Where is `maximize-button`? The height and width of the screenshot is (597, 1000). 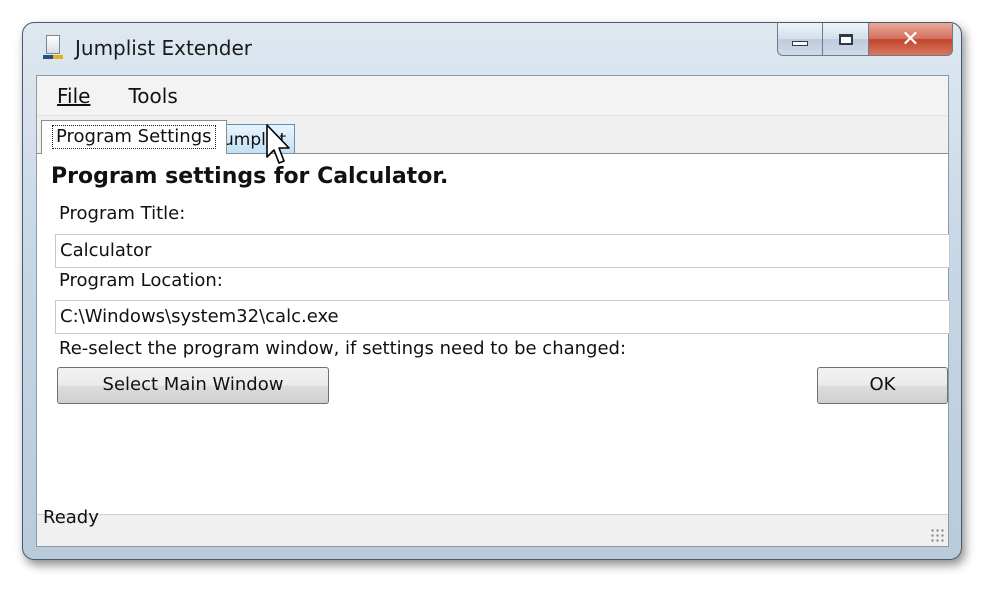
maximize-button is located at coordinates (846, 39).